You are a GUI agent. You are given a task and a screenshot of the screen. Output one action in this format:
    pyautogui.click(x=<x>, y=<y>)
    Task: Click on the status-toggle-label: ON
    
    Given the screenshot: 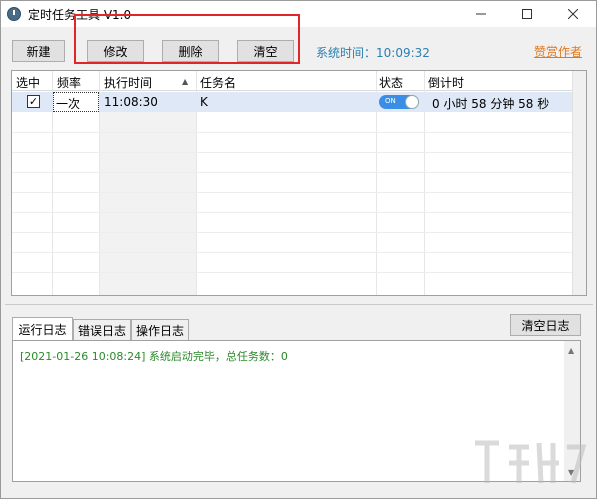 What is the action you would take?
    pyautogui.click(x=390, y=101)
    